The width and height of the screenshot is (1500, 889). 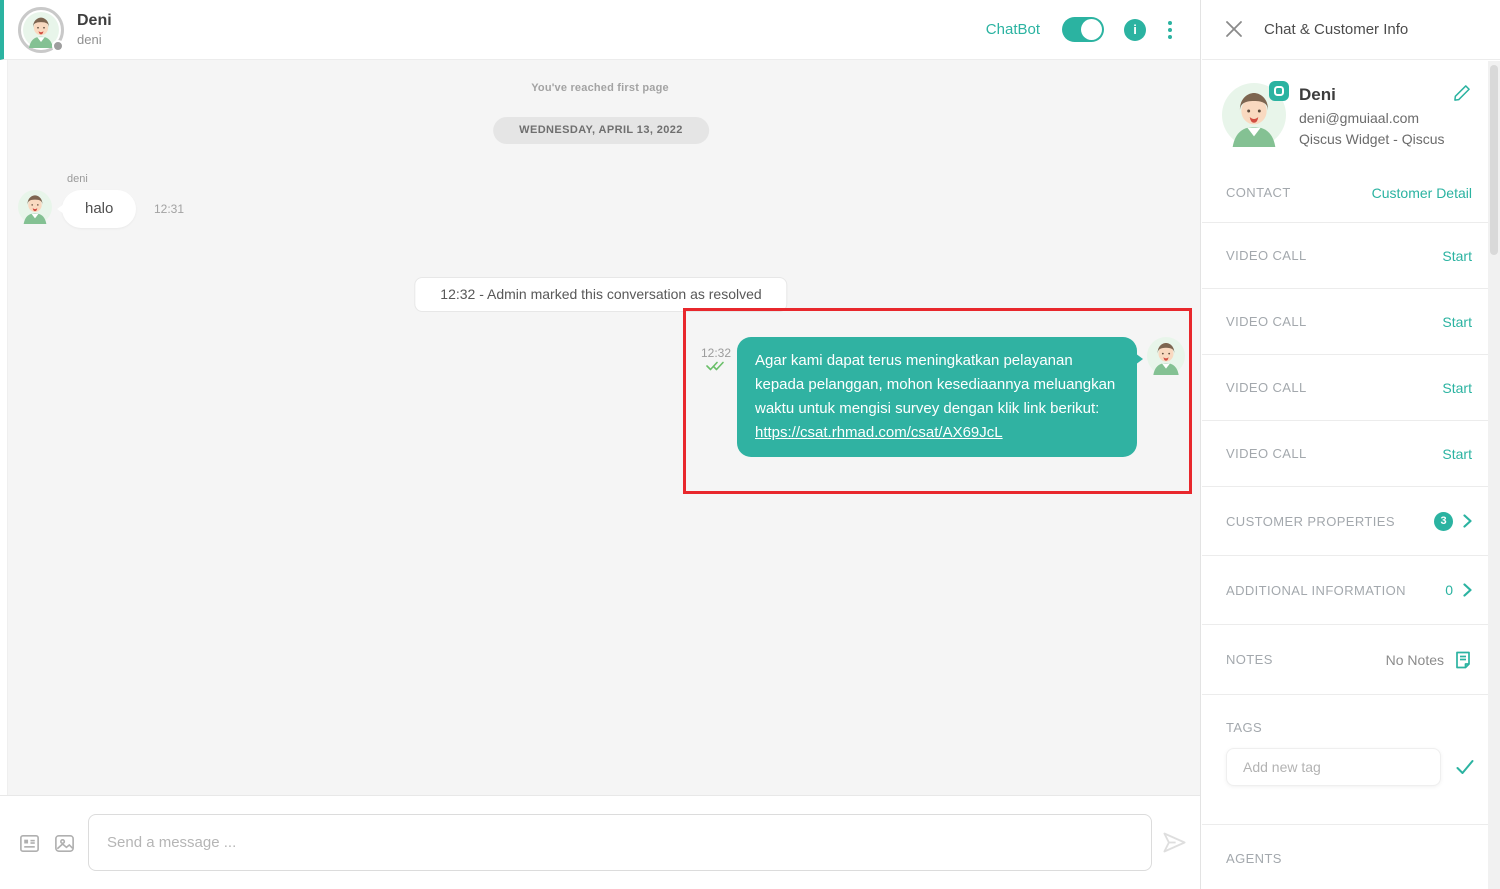 I want to click on message-template-icon, so click(x=29, y=843).